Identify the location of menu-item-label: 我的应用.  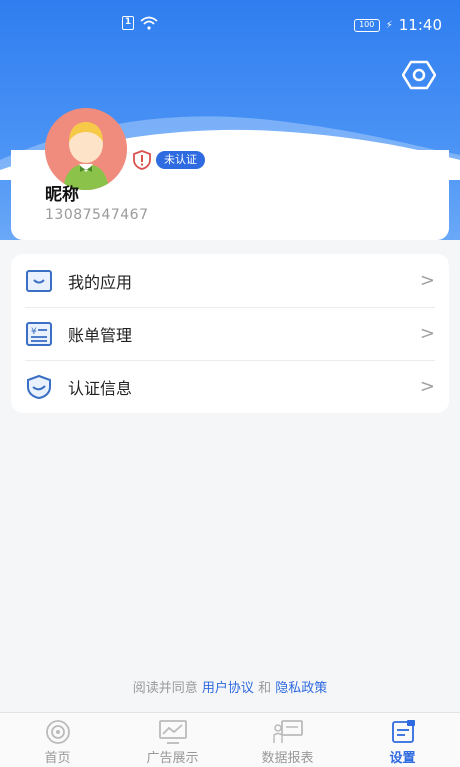
(100, 282).